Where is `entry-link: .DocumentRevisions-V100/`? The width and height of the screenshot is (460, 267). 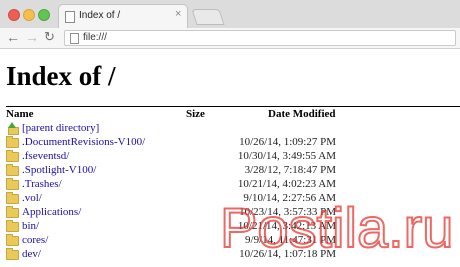
entry-link: .DocumentRevisions-V100/ is located at coordinates (83, 142).